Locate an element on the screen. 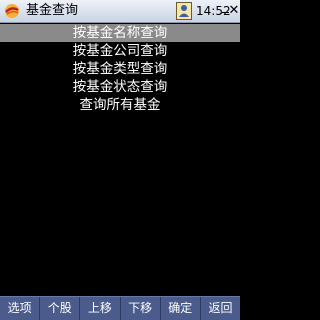 The image size is (320, 320). menu-item-label: 按基金状态查询 is located at coordinates (120, 87).